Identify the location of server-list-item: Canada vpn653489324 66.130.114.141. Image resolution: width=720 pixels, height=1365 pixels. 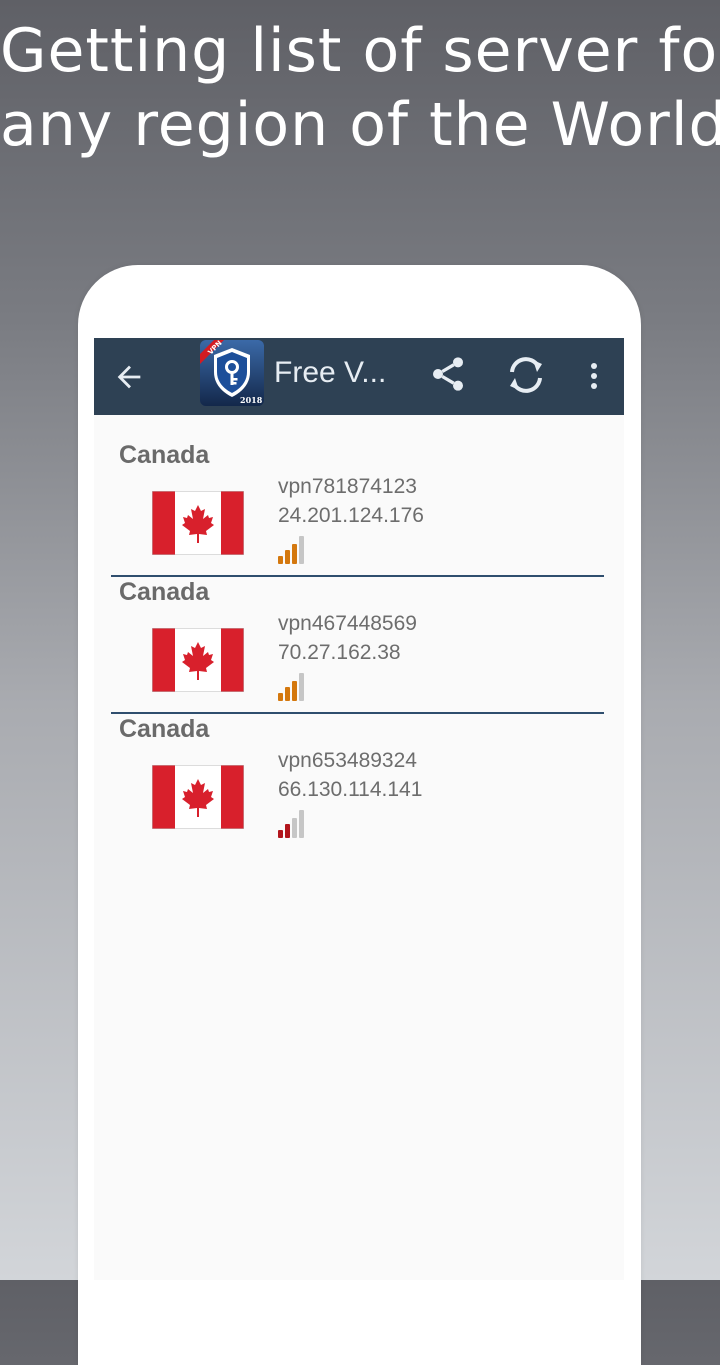
(359, 783).